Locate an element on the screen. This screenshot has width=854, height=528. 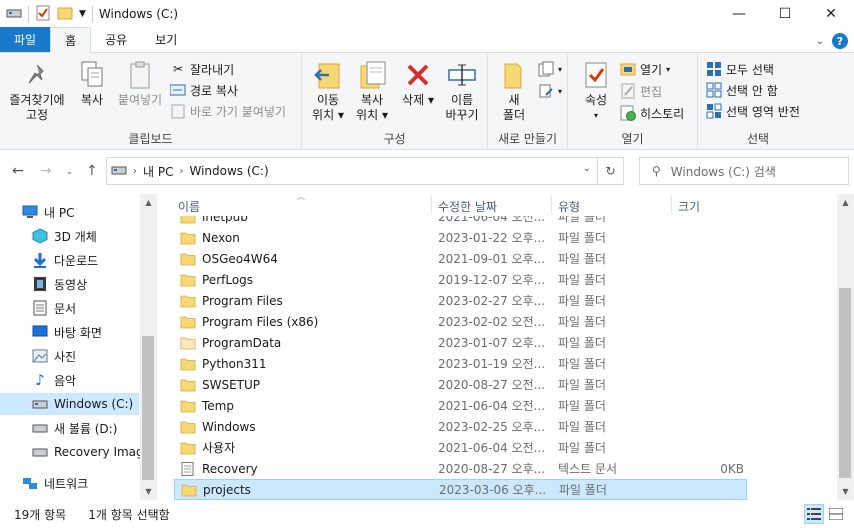
invert-selection-button: 선택 영역 반전 is located at coordinates (753, 111).